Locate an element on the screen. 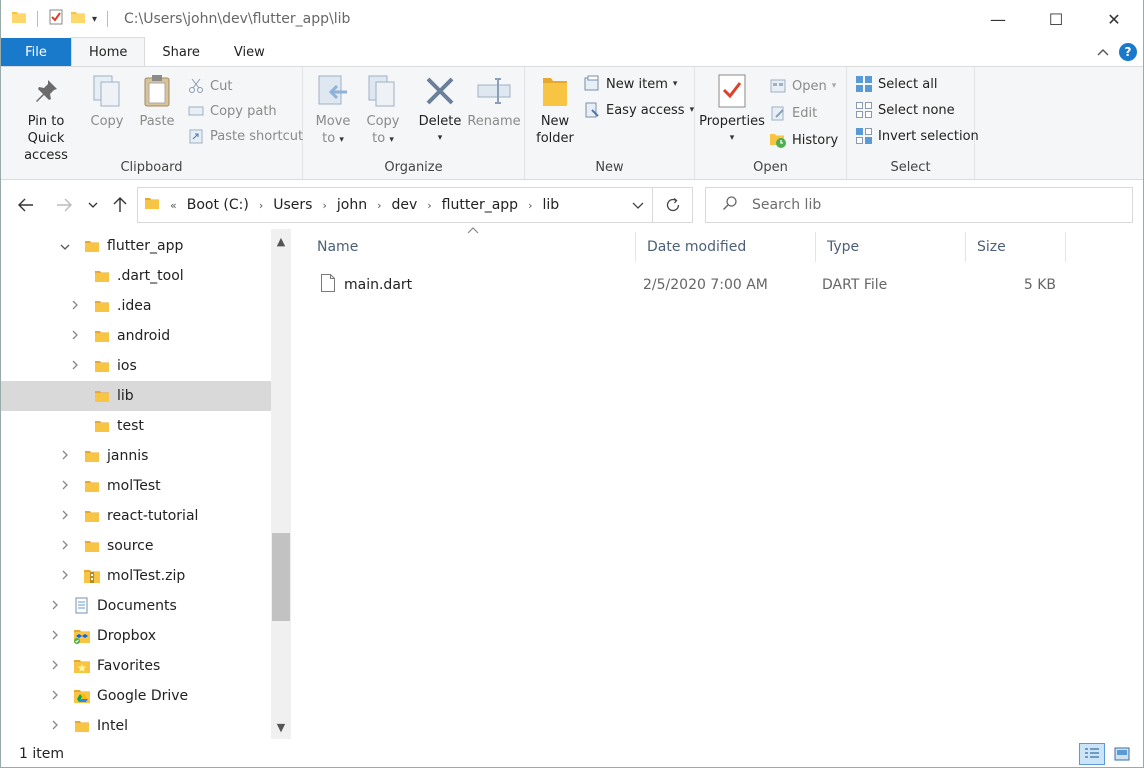 This screenshot has height=768, width=1144. column-type: Type is located at coordinates (891, 247).